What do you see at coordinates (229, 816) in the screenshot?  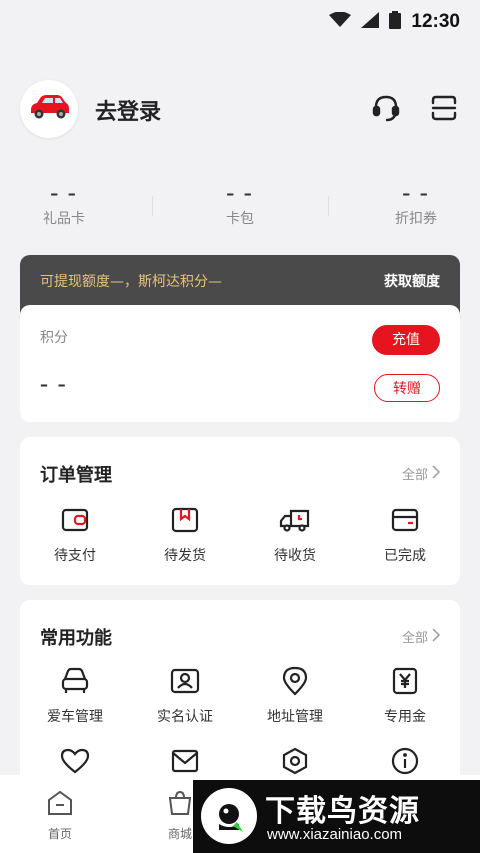 I see `watermark-logo-icon` at bounding box center [229, 816].